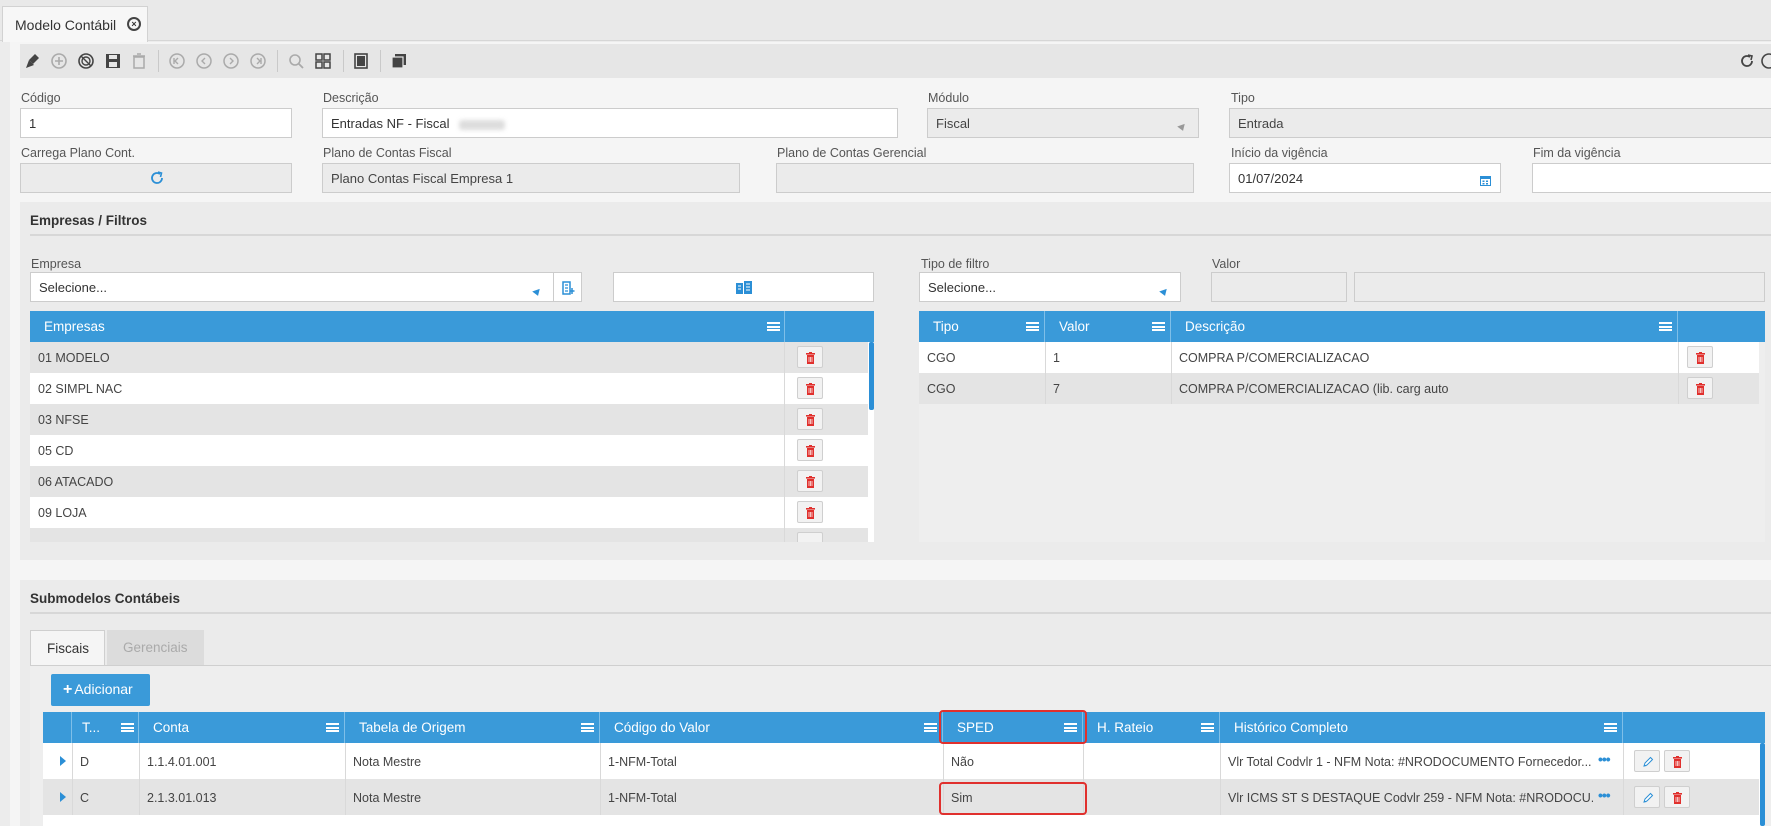 The height and width of the screenshot is (826, 1771). What do you see at coordinates (68, 689) in the screenshot?
I see `plus-icon: +` at bounding box center [68, 689].